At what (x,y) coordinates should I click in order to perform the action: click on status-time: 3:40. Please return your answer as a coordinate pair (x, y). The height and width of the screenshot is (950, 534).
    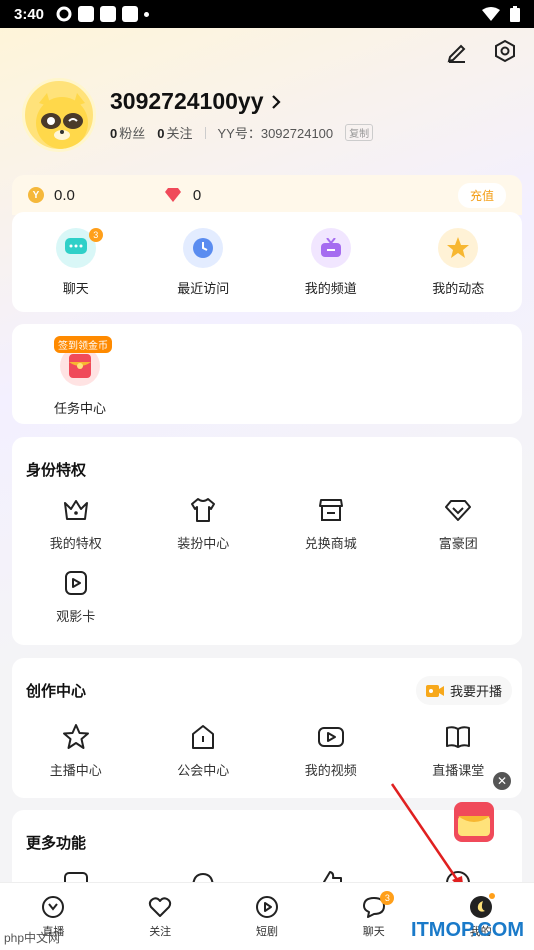
    Looking at the image, I should click on (29, 14).